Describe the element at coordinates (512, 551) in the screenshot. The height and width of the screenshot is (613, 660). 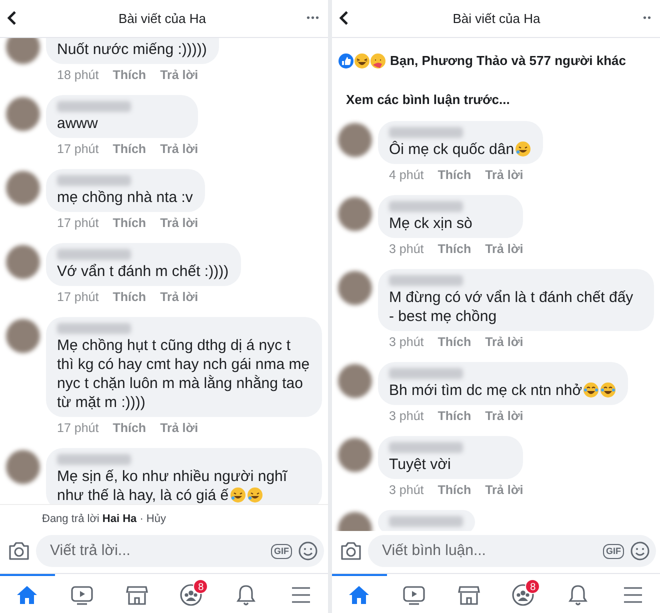
I see `comment-field: Viết bình luận... GIF` at that location.